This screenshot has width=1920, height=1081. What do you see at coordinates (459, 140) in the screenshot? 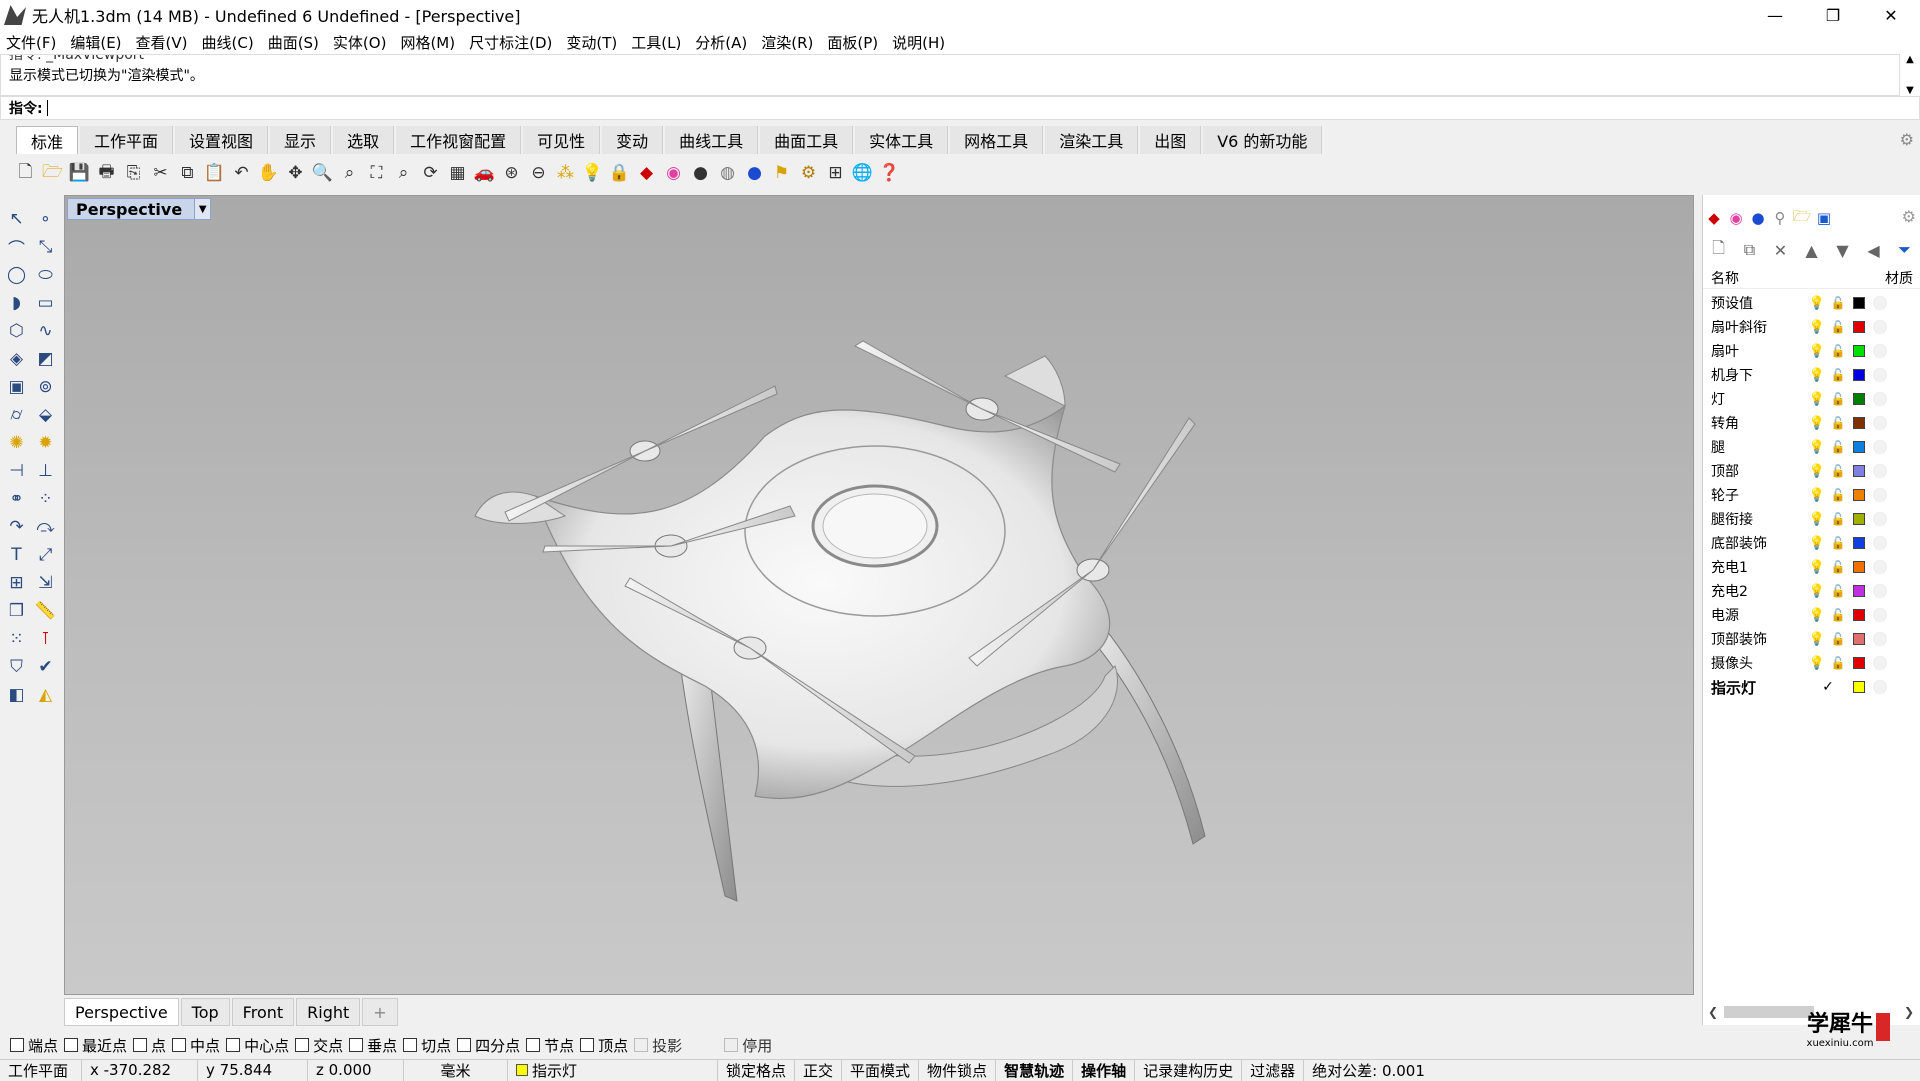
I see `tab-viewport-layout: 工作视窗配置` at bounding box center [459, 140].